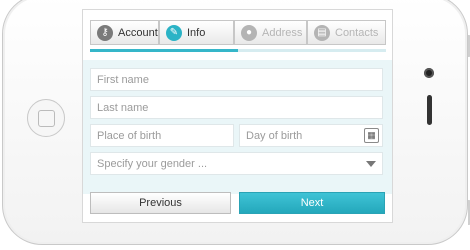 Image resolution: width=470 pixels, height=250 pixels. Describe the element at coordinates (322, 32) in the screenshot. I see `contact-card-icon: ▤` at that location.